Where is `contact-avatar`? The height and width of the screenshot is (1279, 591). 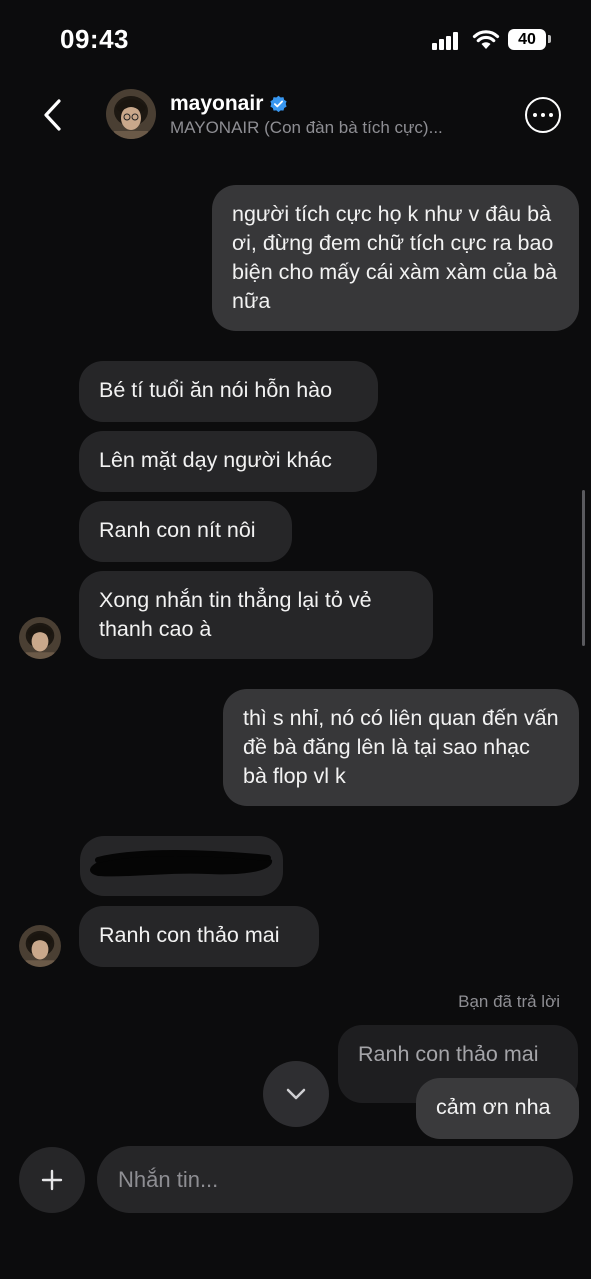 contact-avatar is located at coordinates (131, 114).